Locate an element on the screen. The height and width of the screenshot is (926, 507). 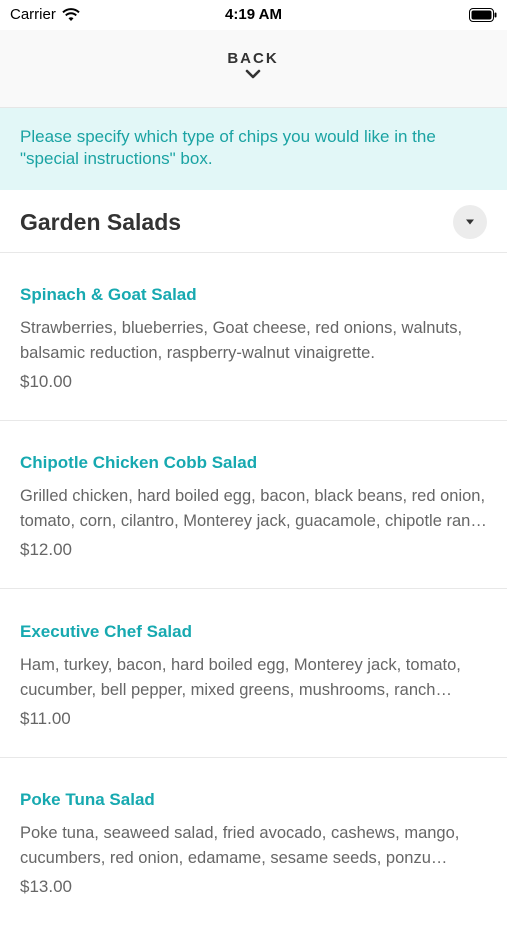
section-toggle-button is located at coordinates (470, 222).